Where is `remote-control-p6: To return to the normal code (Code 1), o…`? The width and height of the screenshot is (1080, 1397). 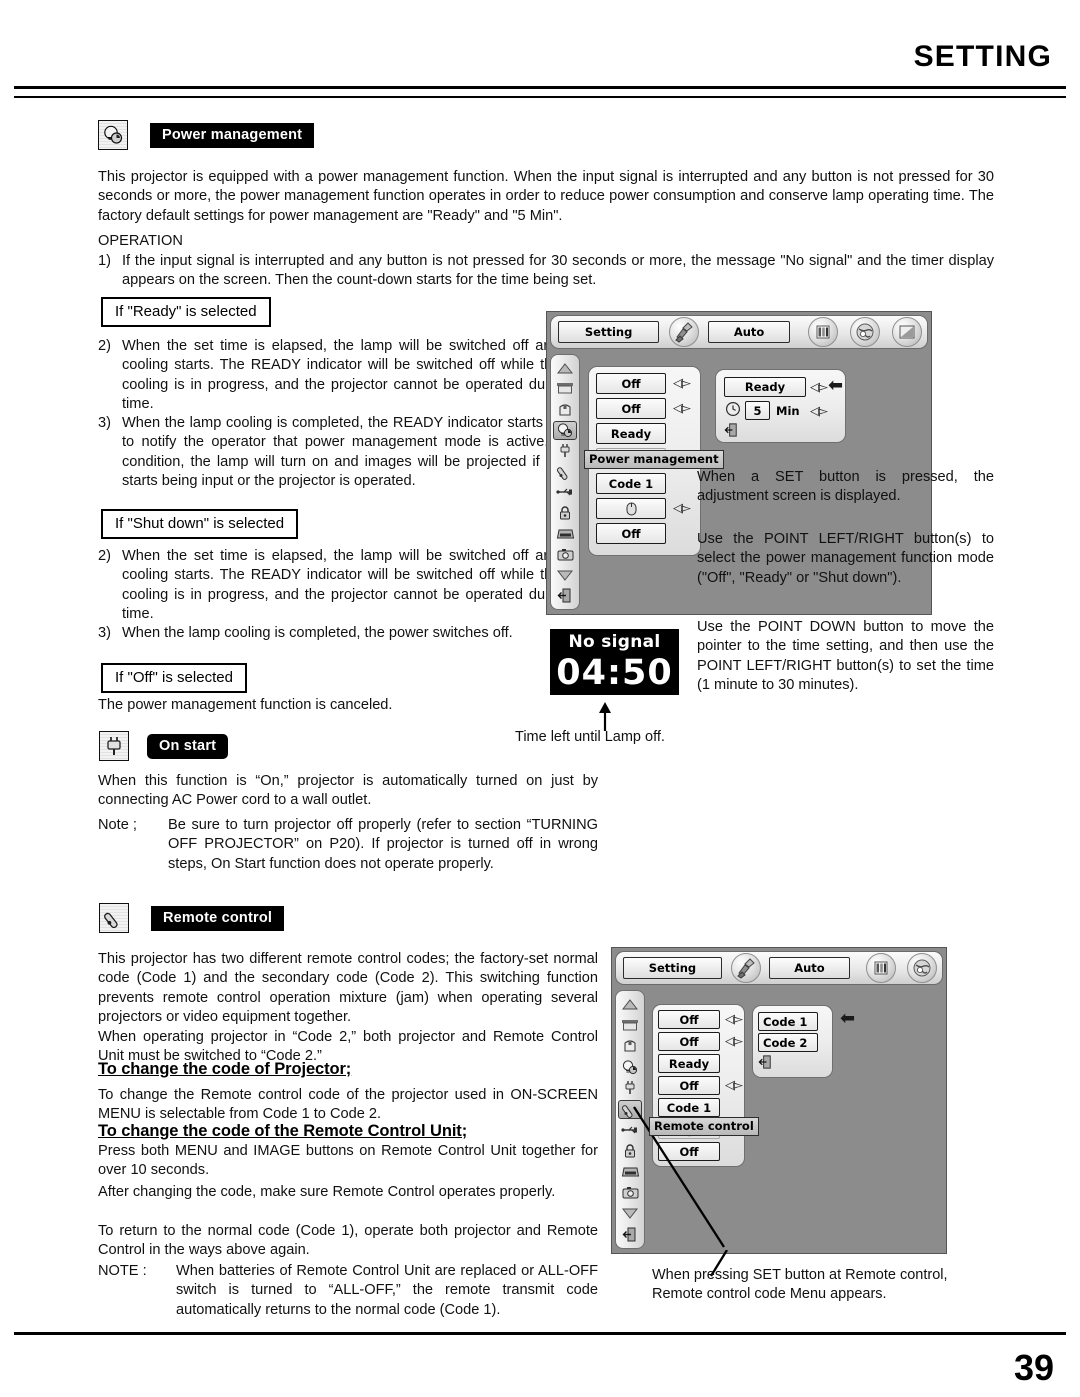
remote-control-p6: To return to the normal code (Code 1), o… is located at coordinates (348, 1241).